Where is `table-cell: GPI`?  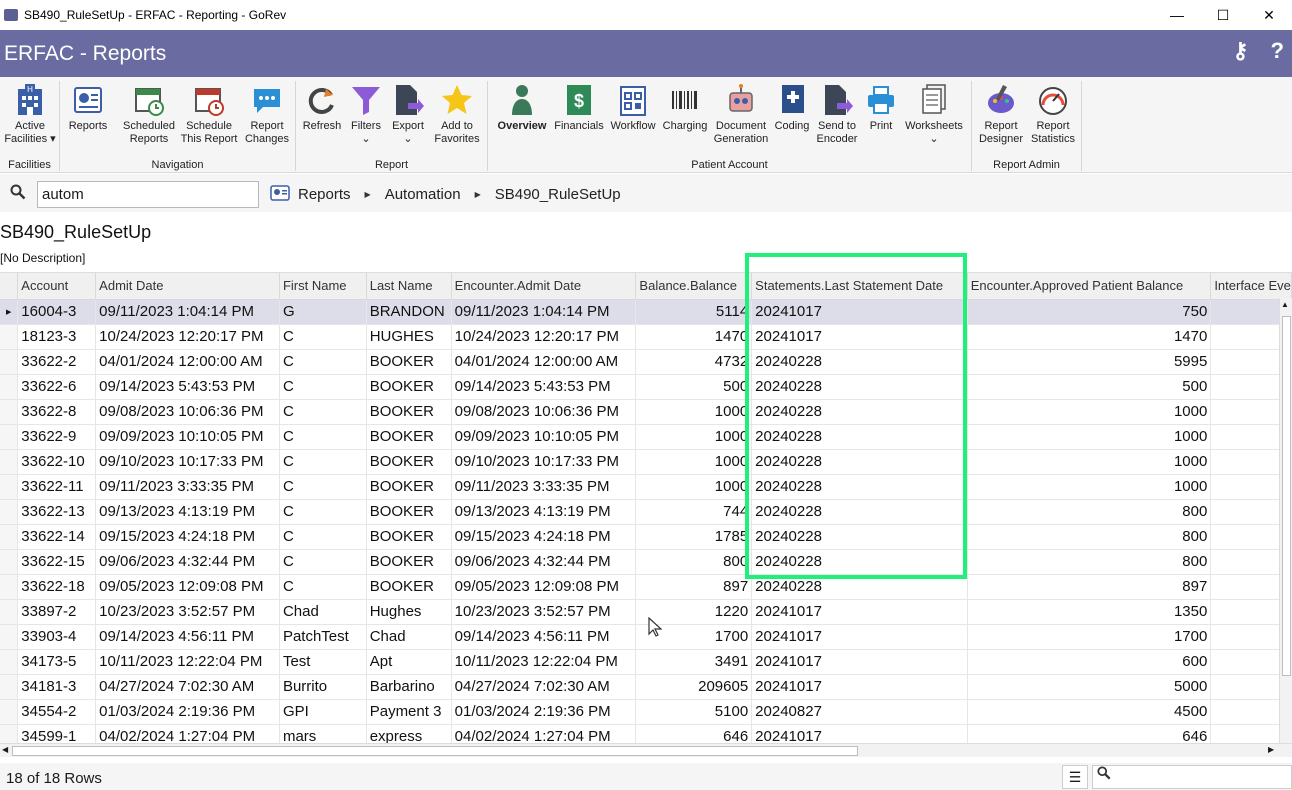 table-cell: GPI is located at coordinates (323, 712).